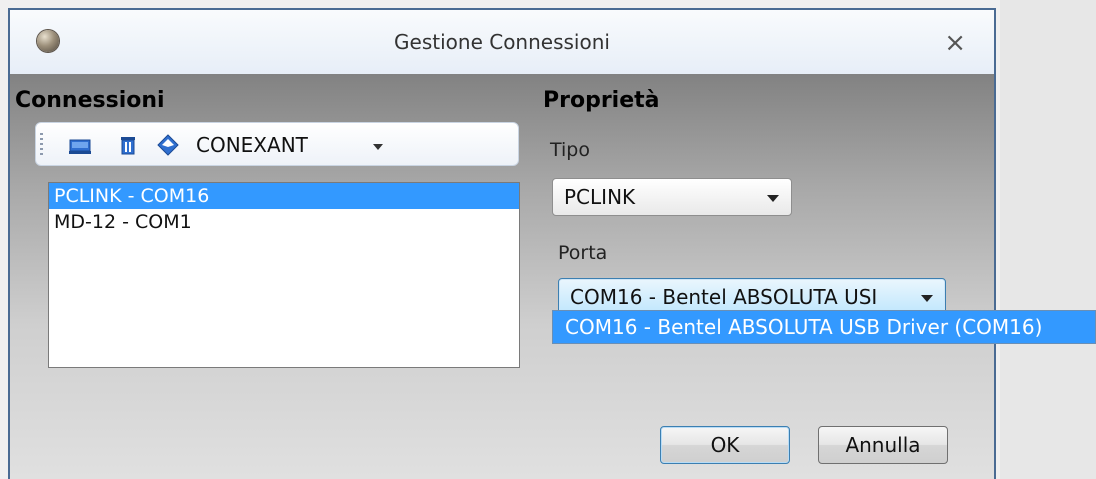 This screenshot has width=1096, height=479. What do you see at coordinates (725, 445) in the screenshot?
I see `ok-button: OK` at bounding box center [725, 445].